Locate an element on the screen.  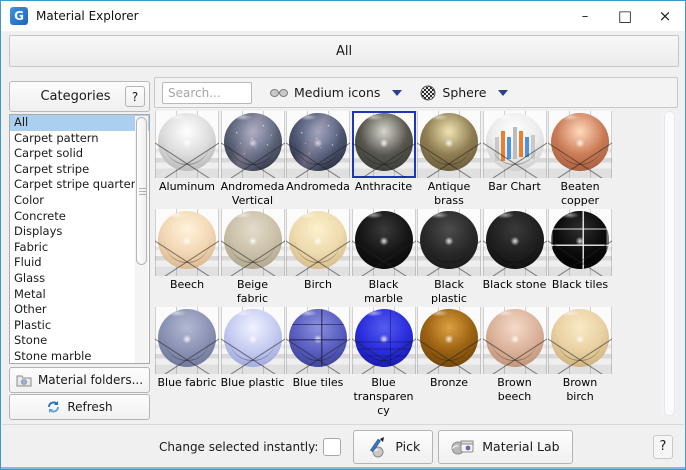
materials-scrollbar-thumb is located at coordinates (669, 263).